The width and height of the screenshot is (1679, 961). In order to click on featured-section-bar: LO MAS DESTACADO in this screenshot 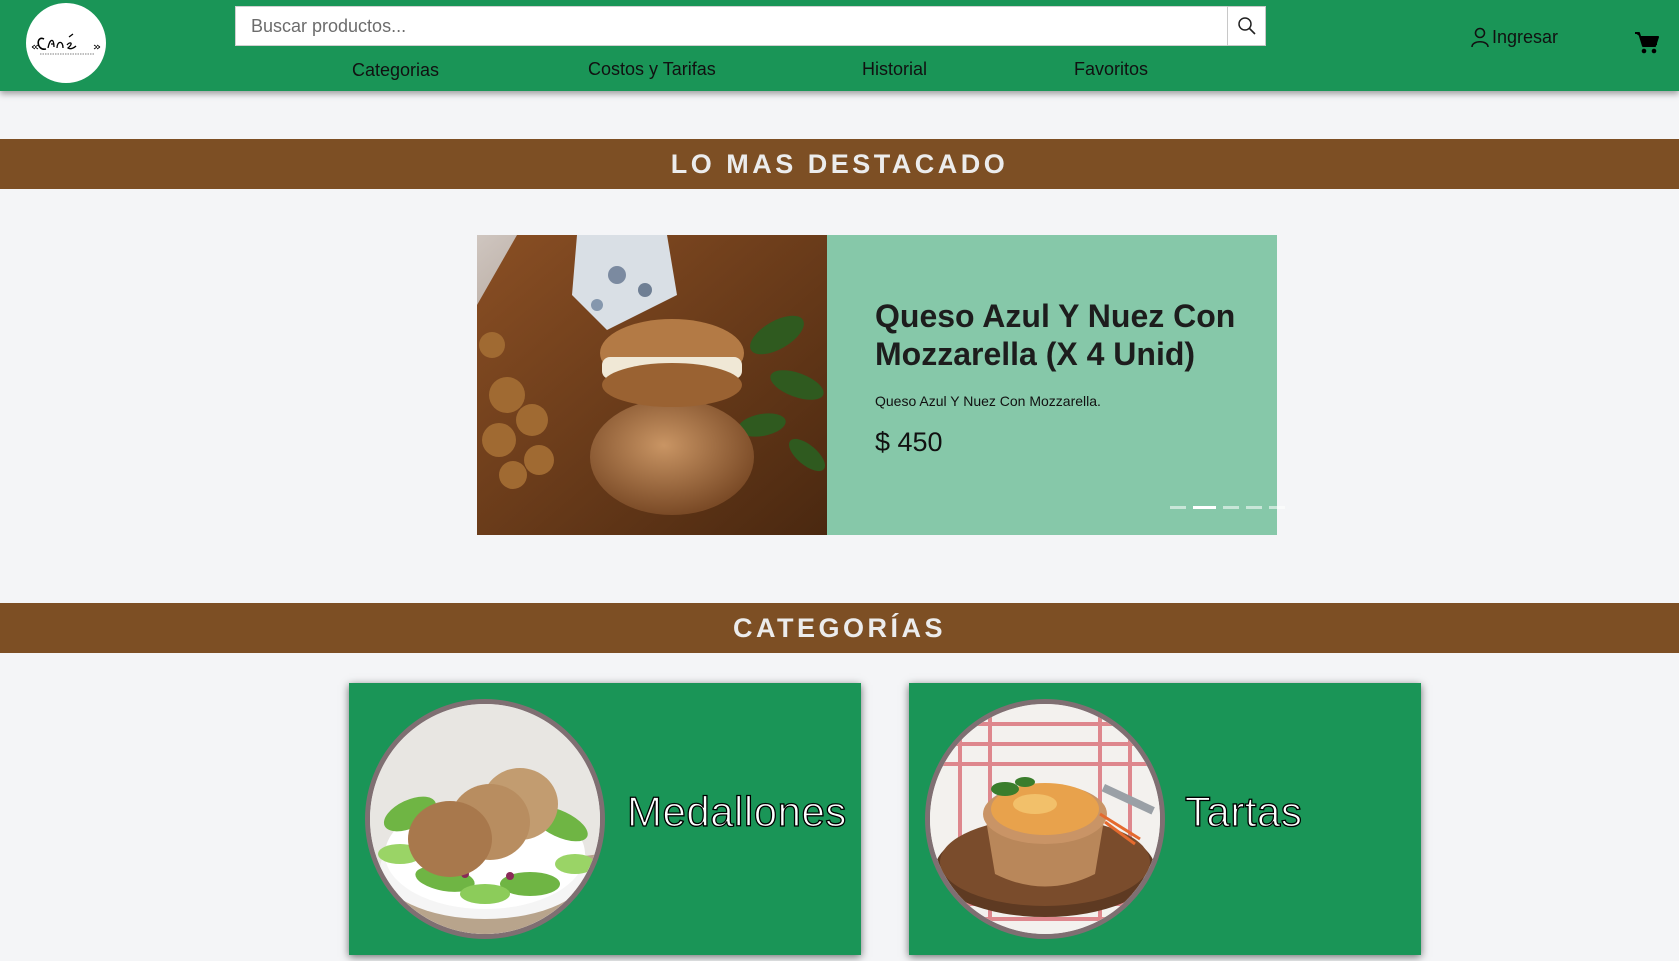, I will do `click(839, 164)`.